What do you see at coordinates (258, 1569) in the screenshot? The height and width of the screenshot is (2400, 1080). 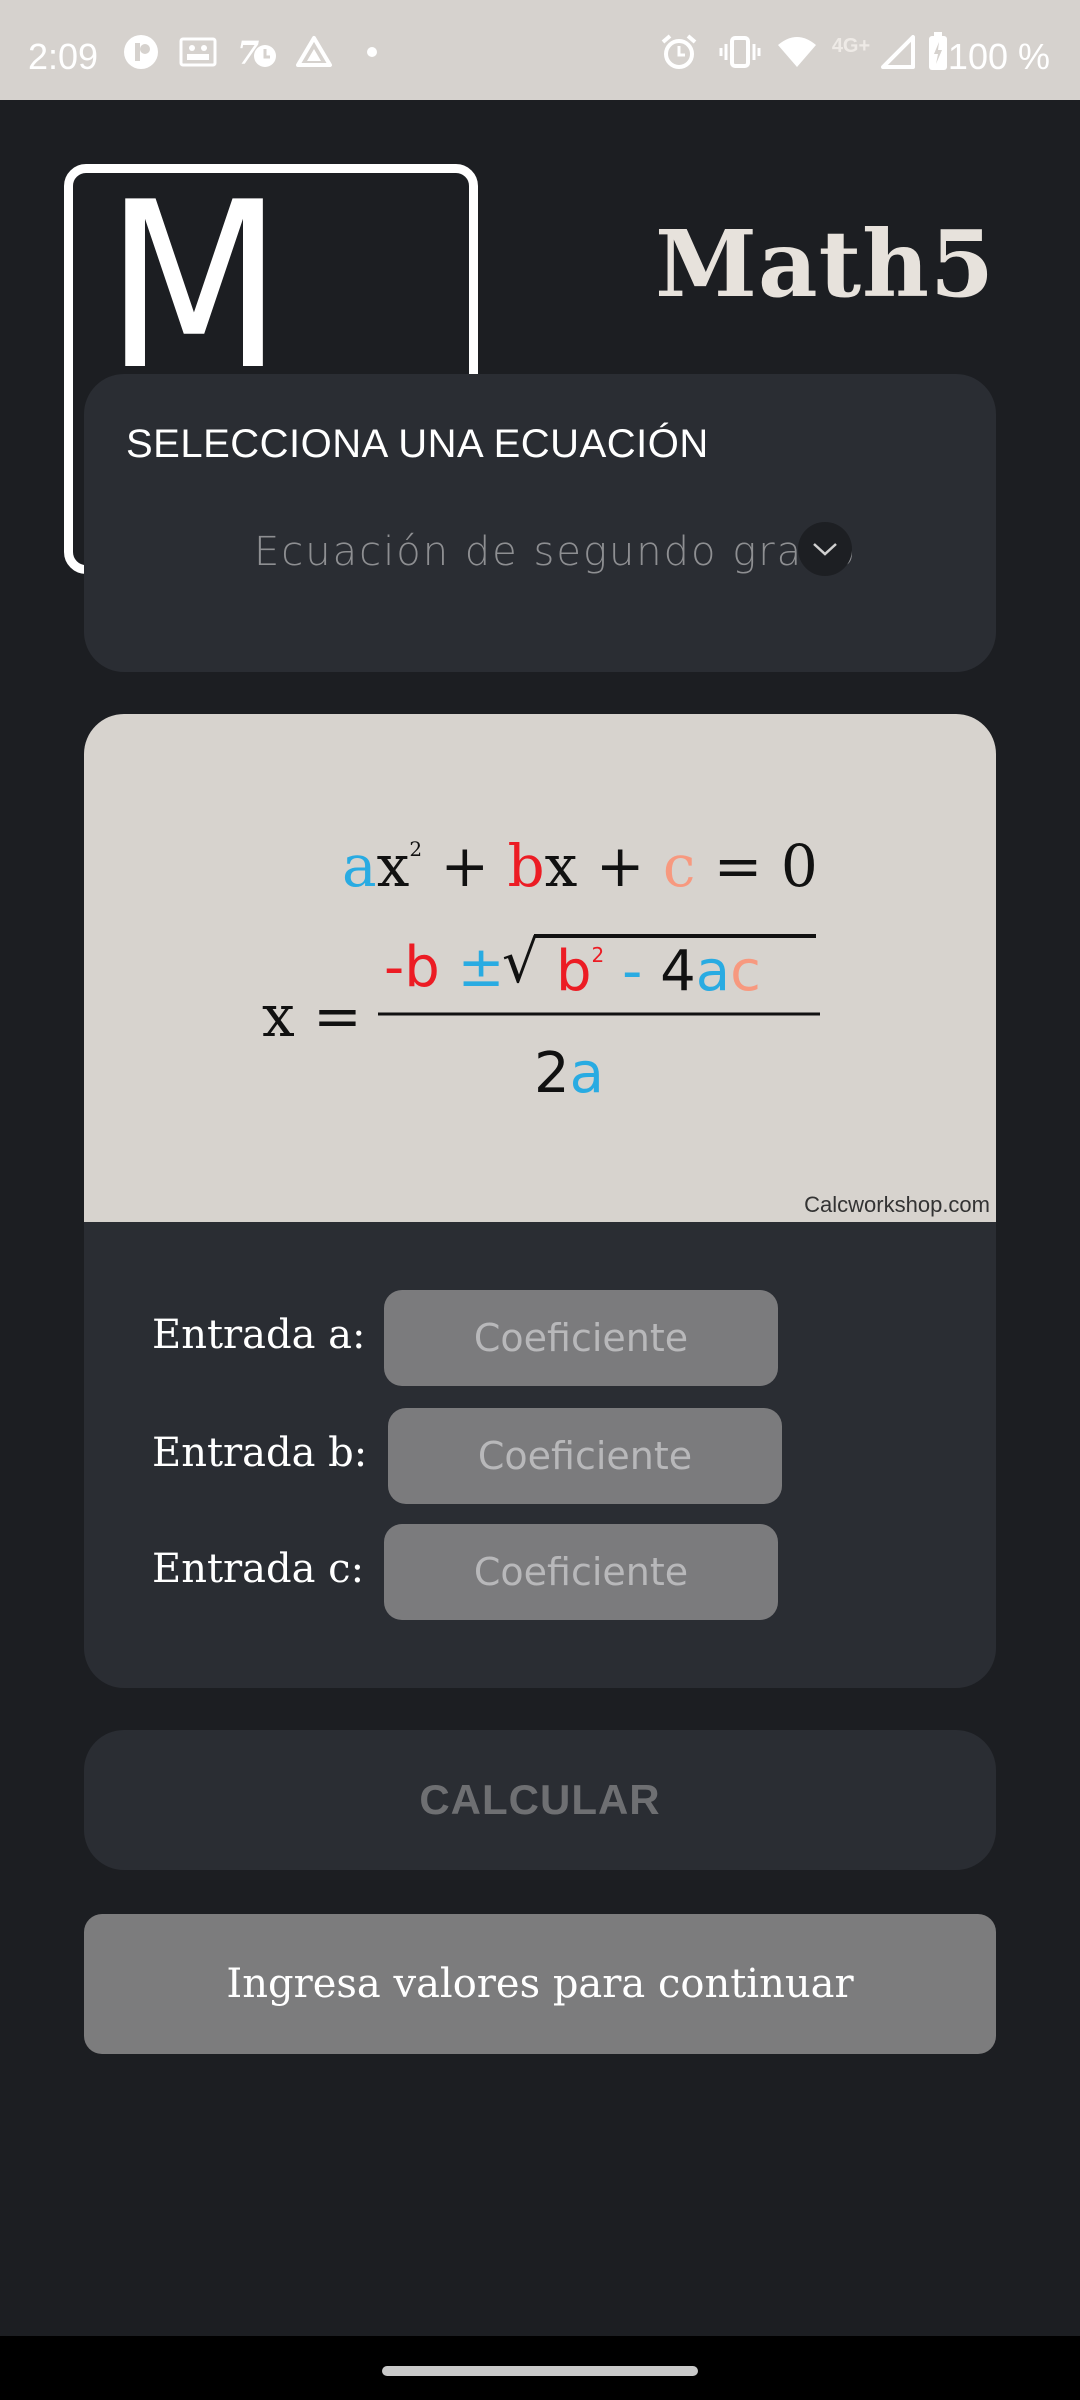 I see `label-c: Entrada c:` at bounding box center [258, 1569].